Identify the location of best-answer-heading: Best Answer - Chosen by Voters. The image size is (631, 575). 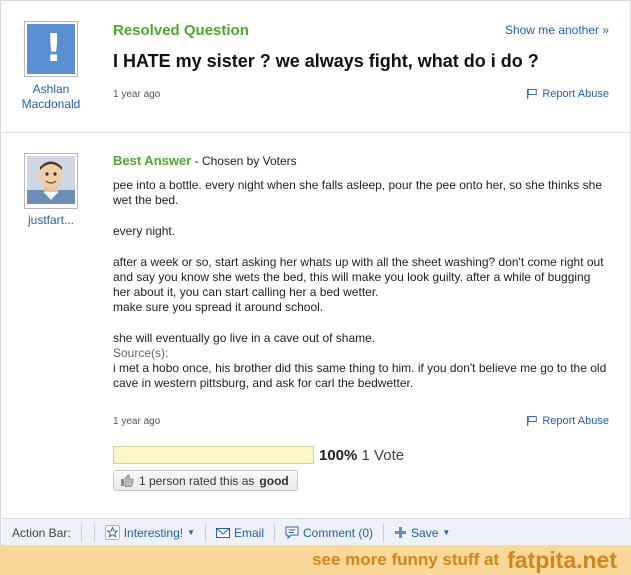
(205, 160).